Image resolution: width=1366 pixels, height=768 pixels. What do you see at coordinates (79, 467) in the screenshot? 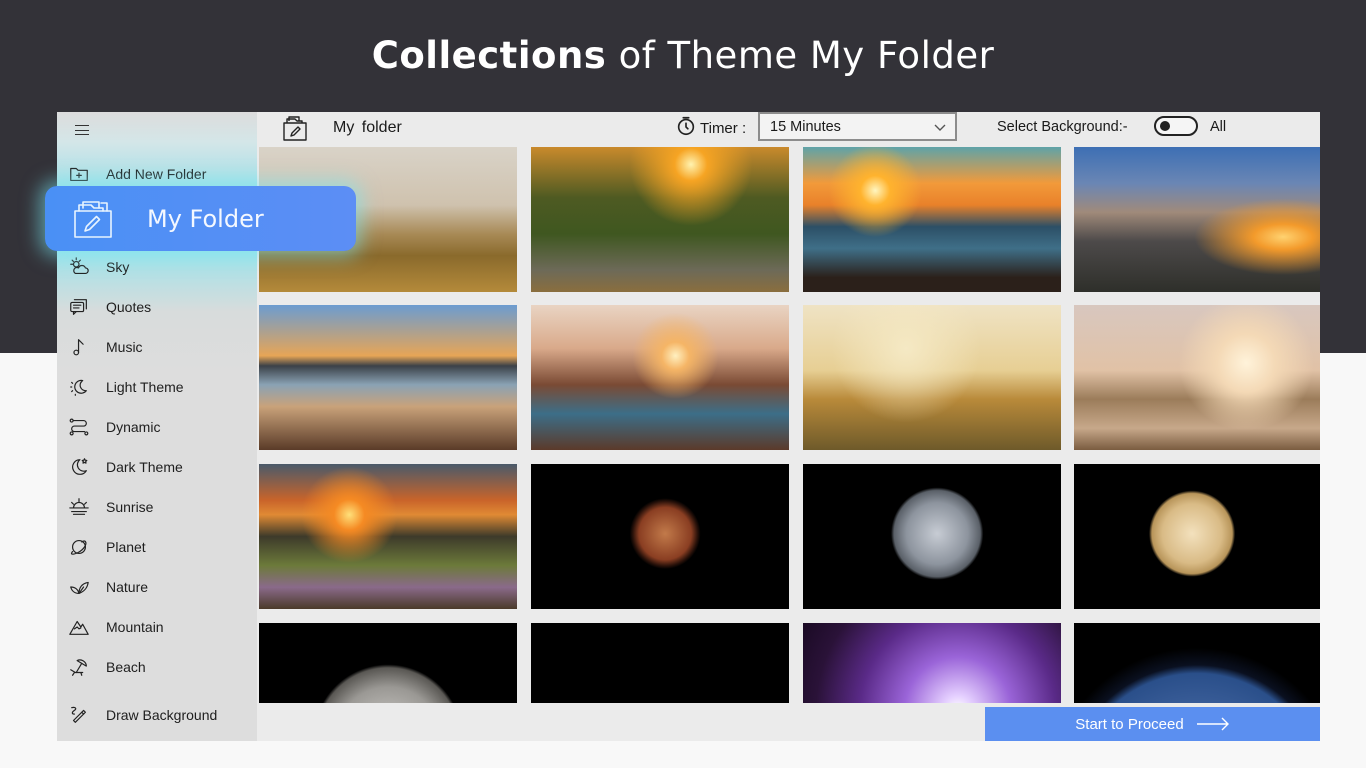
I see `moon-star-icon` at bounding box center [79, 467].